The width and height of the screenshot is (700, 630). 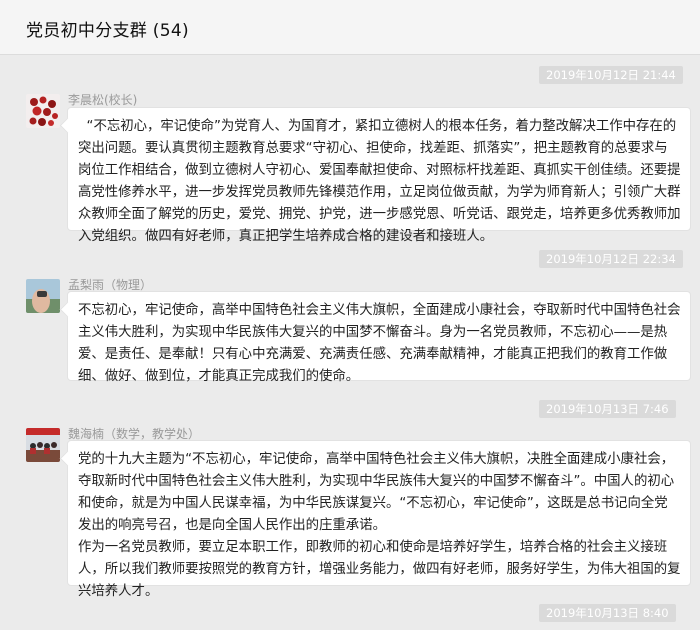 I want to click on message-timestamp: 2019年10月12日 22:34, so click(x=611, y=259).